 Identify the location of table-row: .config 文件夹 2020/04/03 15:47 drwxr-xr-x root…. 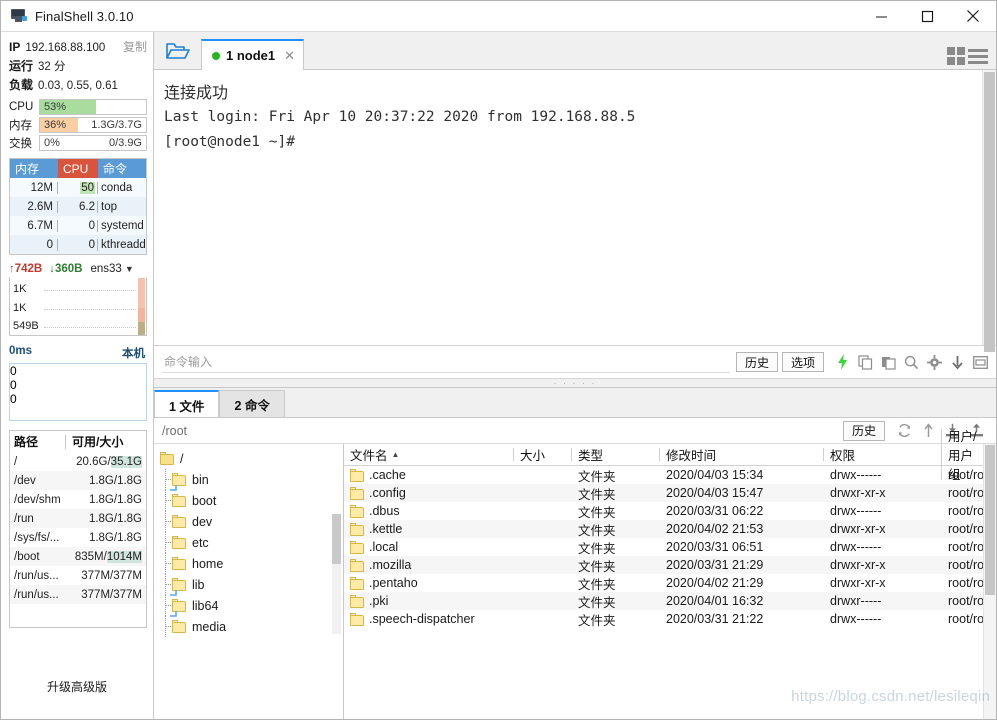
(663, 493).